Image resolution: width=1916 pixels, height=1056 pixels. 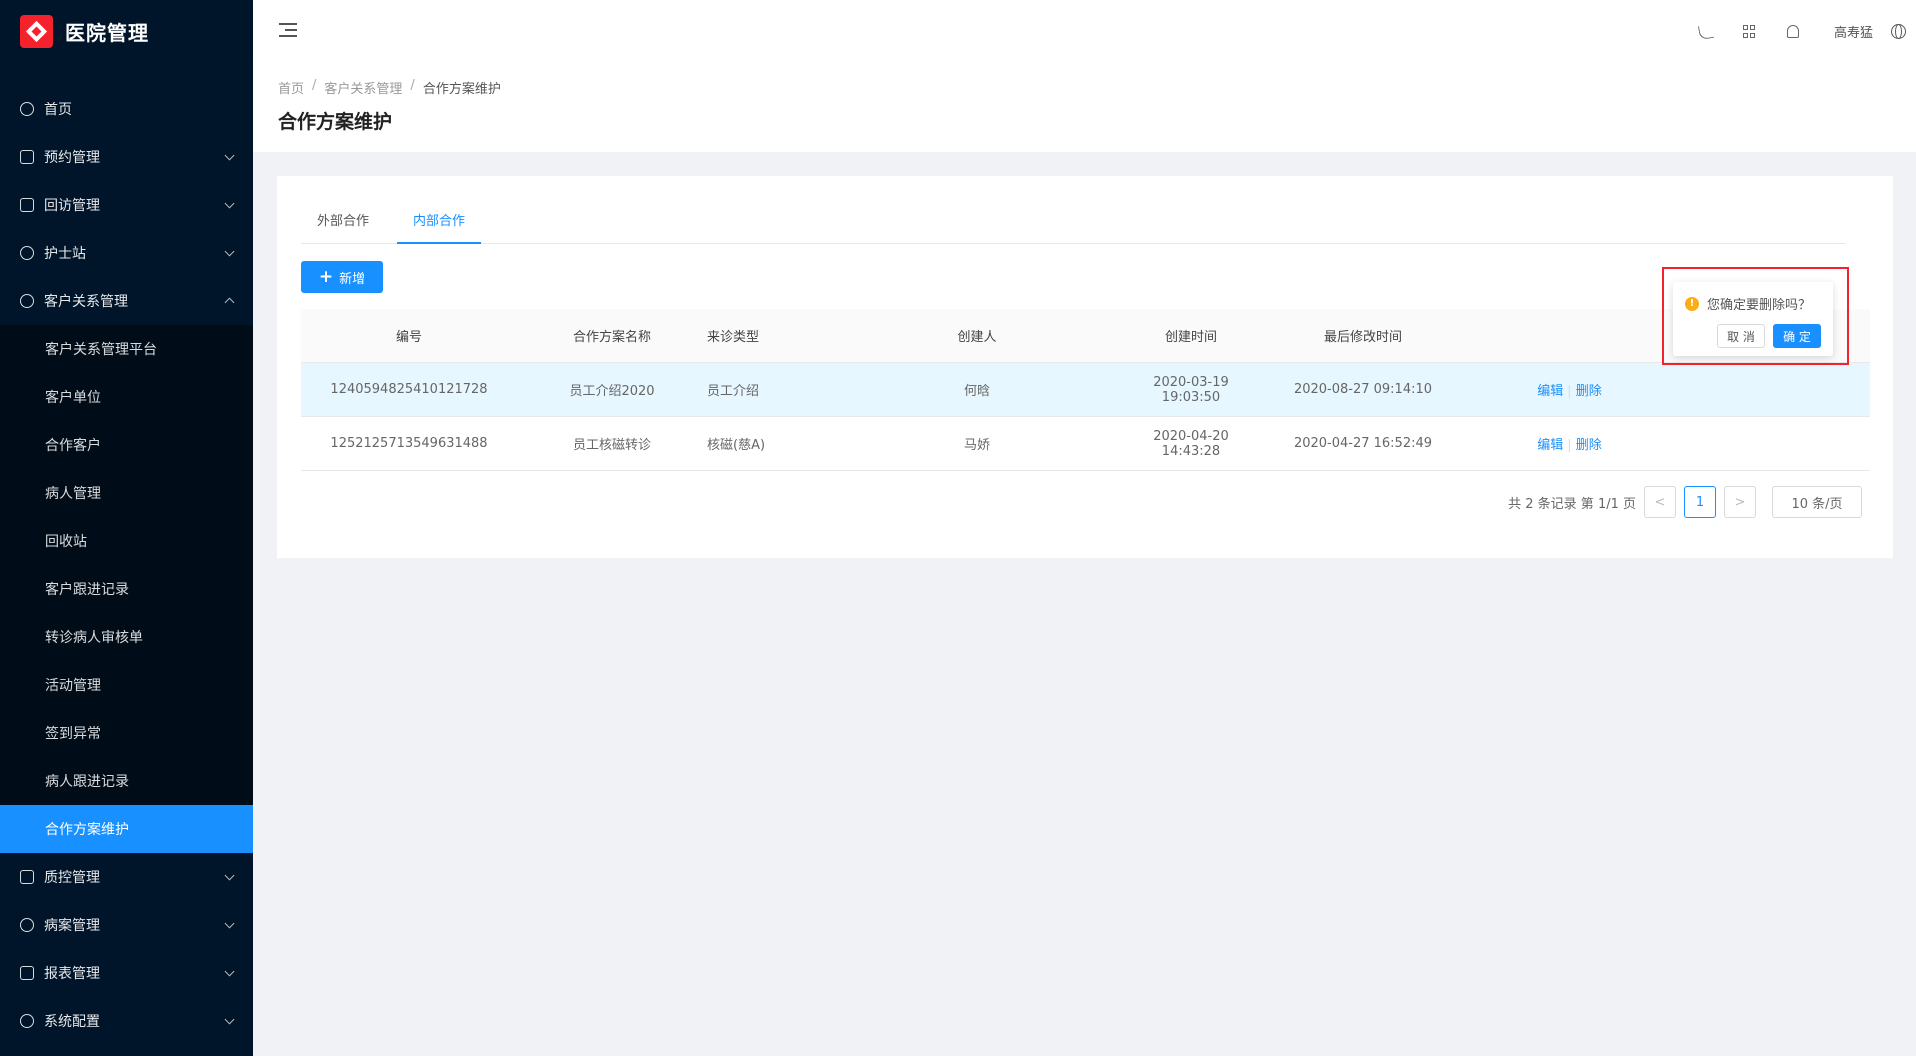 What do you see at coordinates (1706, 31) in the screenshot?
I see `phone-icon` at bounding box center [1706, 31].